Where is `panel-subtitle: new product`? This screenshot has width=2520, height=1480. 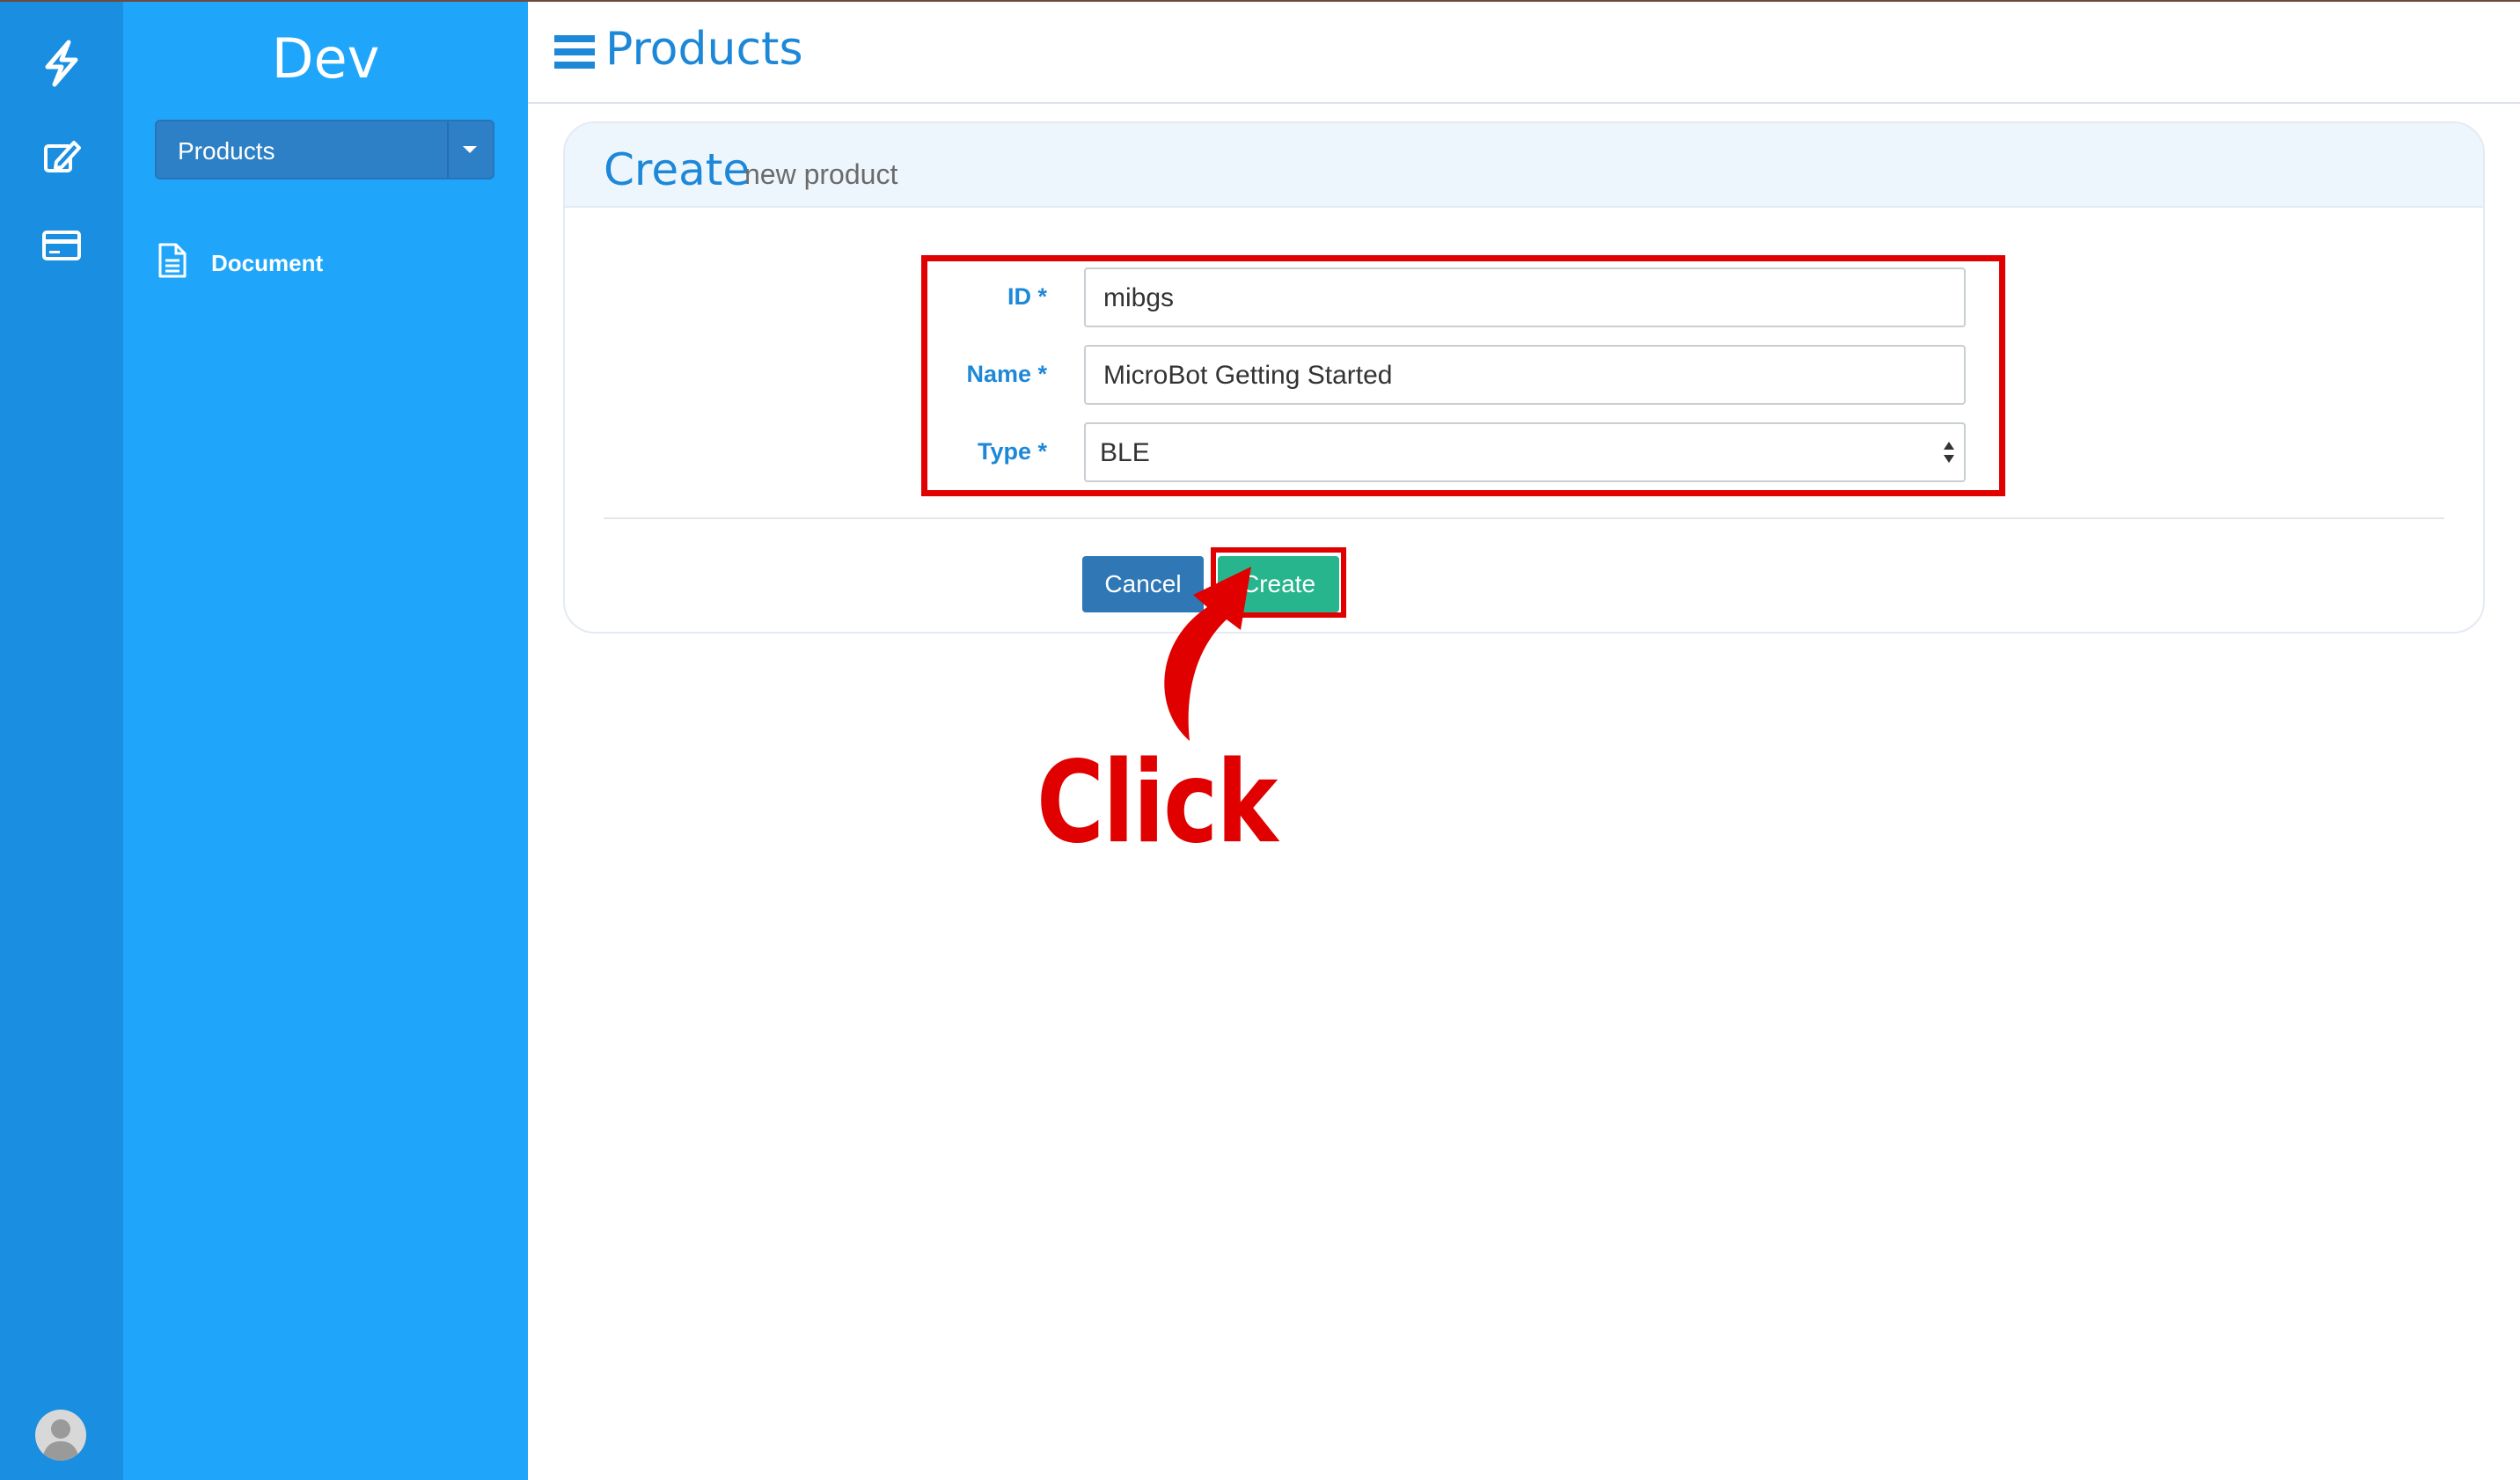 panel-subtitle: new product is located at coordinates (821, 174).